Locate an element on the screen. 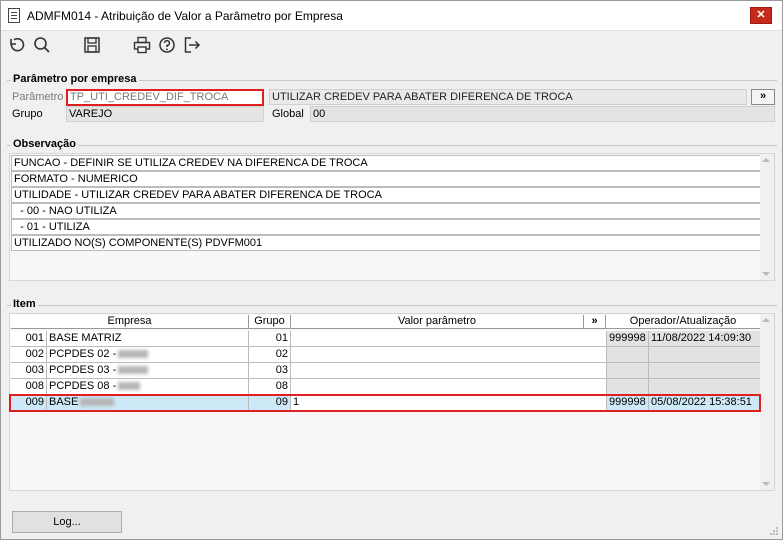 This screenshot has height=540, width=783. row-valor-input: 1 is located at coordinates (449, 403).